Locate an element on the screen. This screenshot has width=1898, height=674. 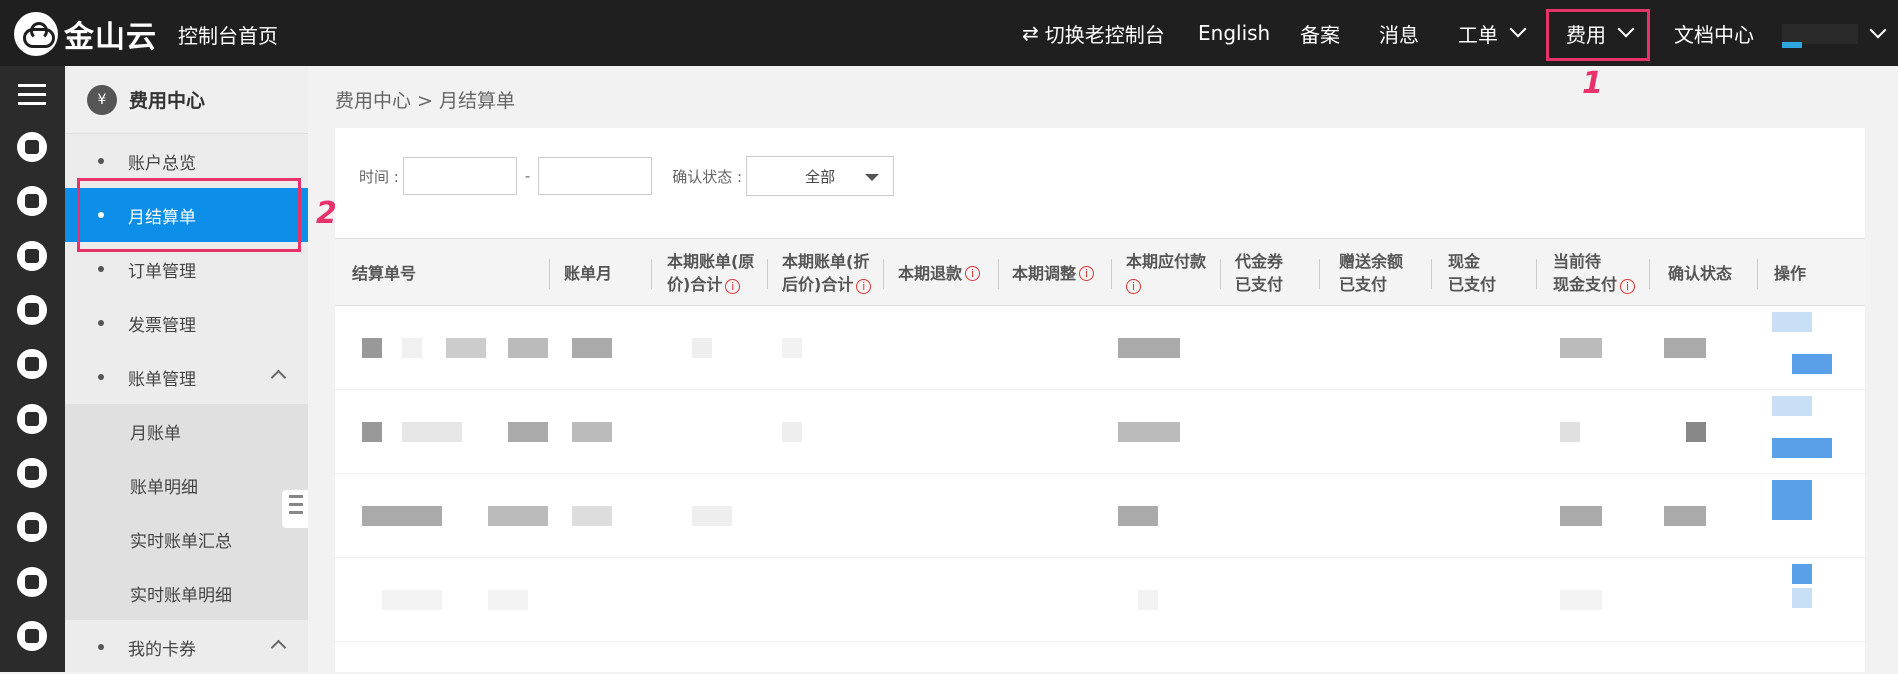
annotation-number-1: 1 is located at coordinates (1592, 83).